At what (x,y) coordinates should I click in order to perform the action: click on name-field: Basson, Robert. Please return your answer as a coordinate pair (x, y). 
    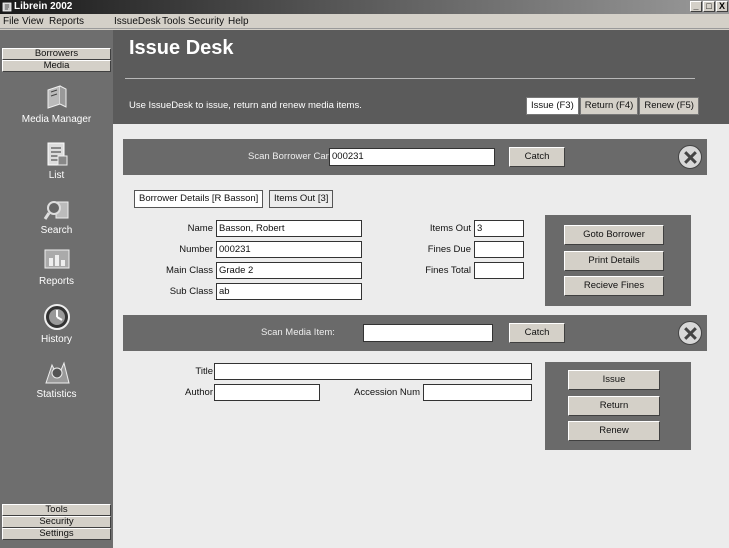
    Looking at the image, I should click on (289, 228).